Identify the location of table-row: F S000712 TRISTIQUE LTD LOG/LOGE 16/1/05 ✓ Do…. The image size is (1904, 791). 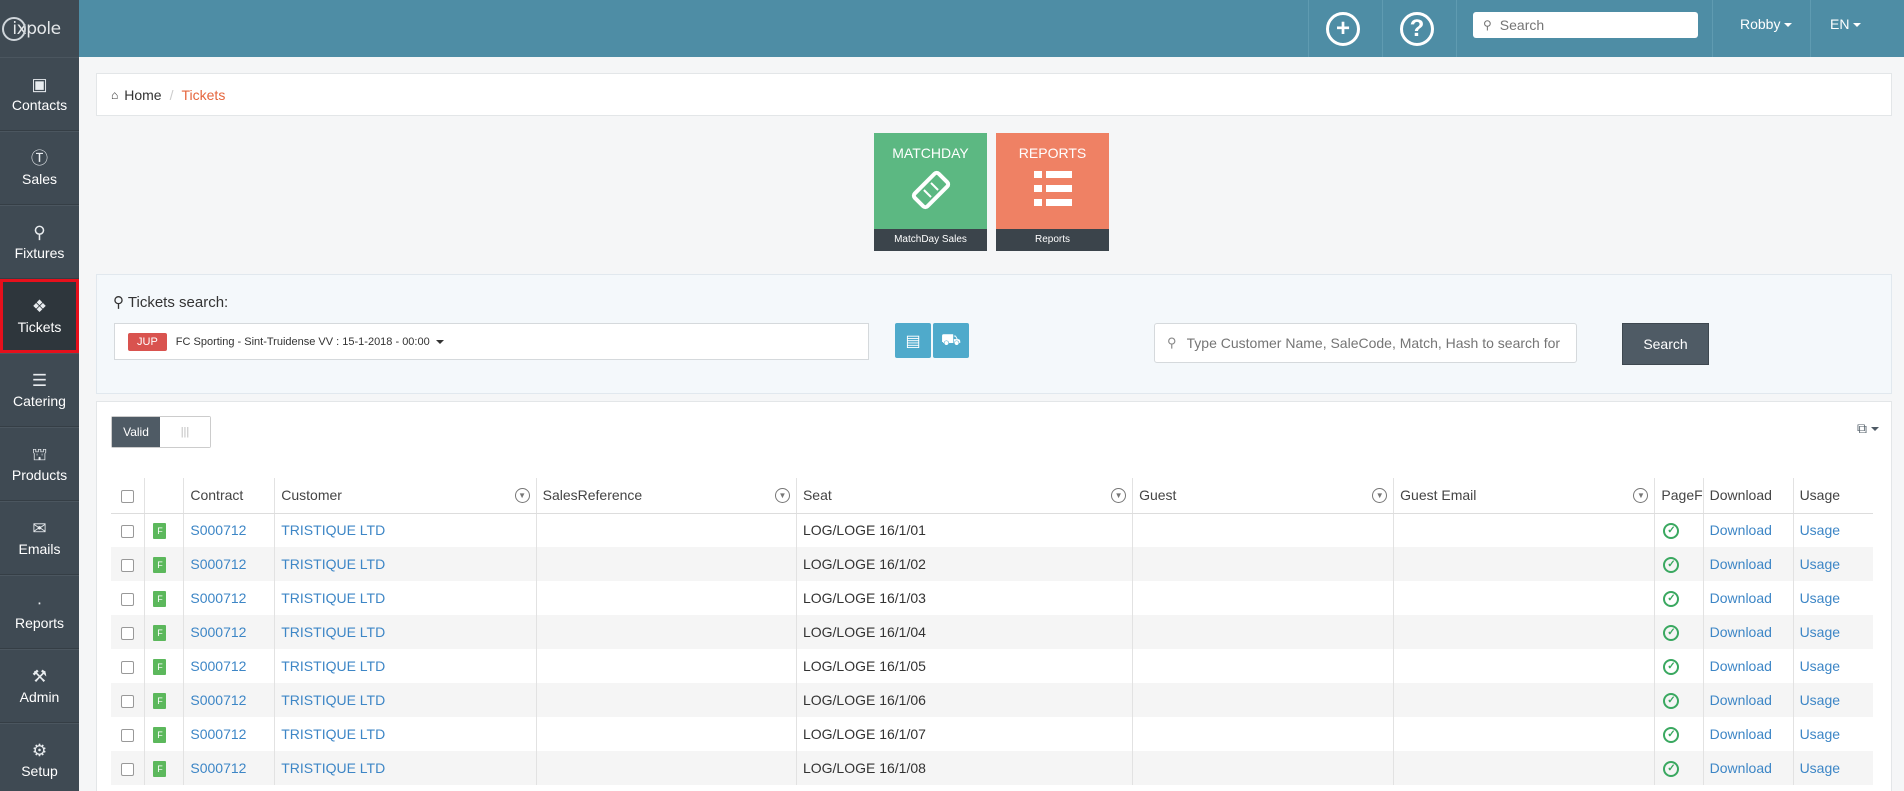
(992, 666).